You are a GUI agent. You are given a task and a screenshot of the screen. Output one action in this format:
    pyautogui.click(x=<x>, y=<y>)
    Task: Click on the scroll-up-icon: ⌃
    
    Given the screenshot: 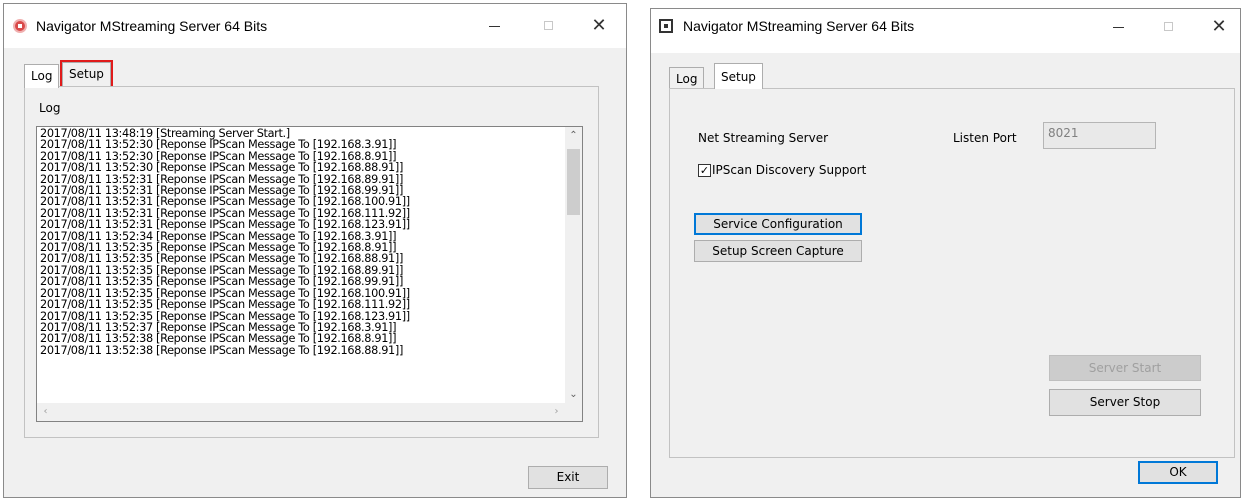 What is the action you would take?
    pyautogui.click(x=573, y=135)
    